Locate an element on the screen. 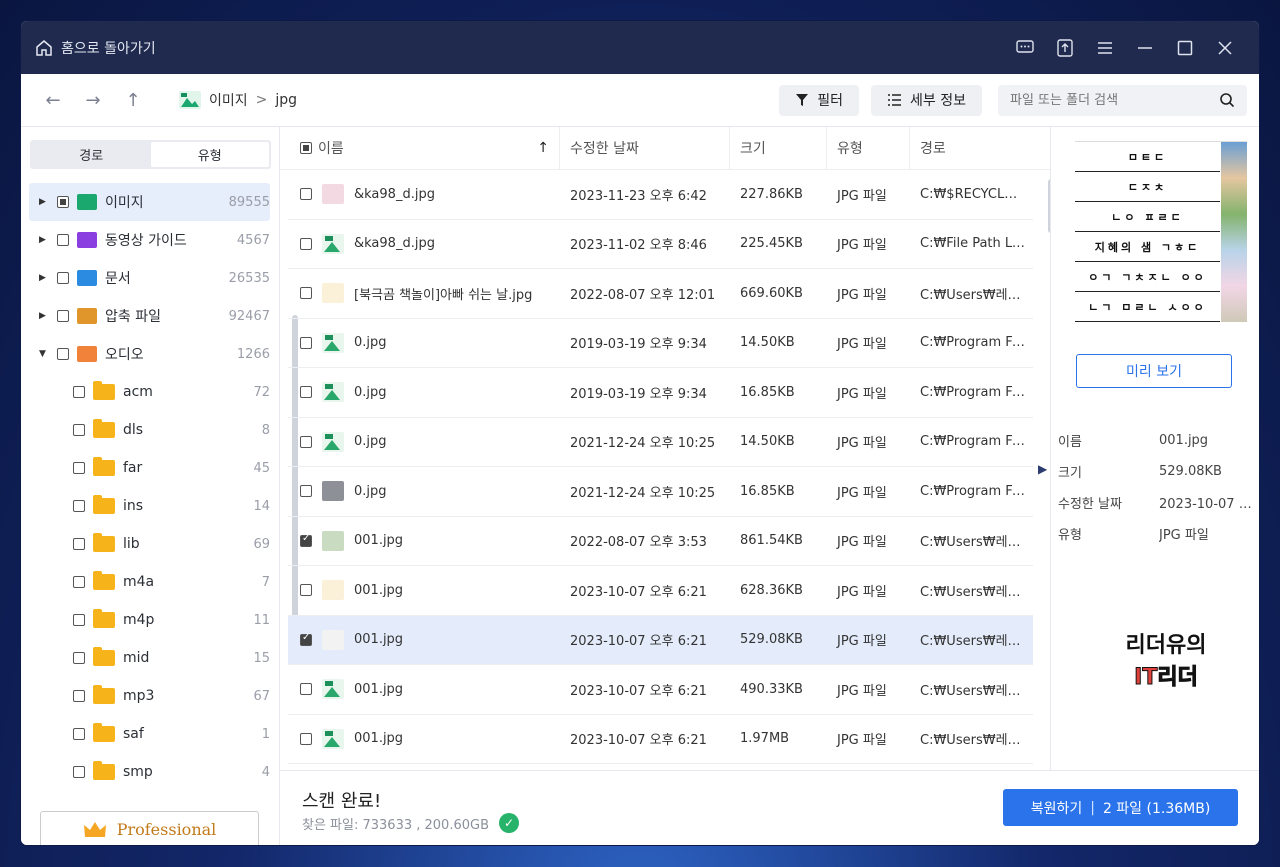  sidebar-subfolder: smp 4 is located at coordinates (149, 772).